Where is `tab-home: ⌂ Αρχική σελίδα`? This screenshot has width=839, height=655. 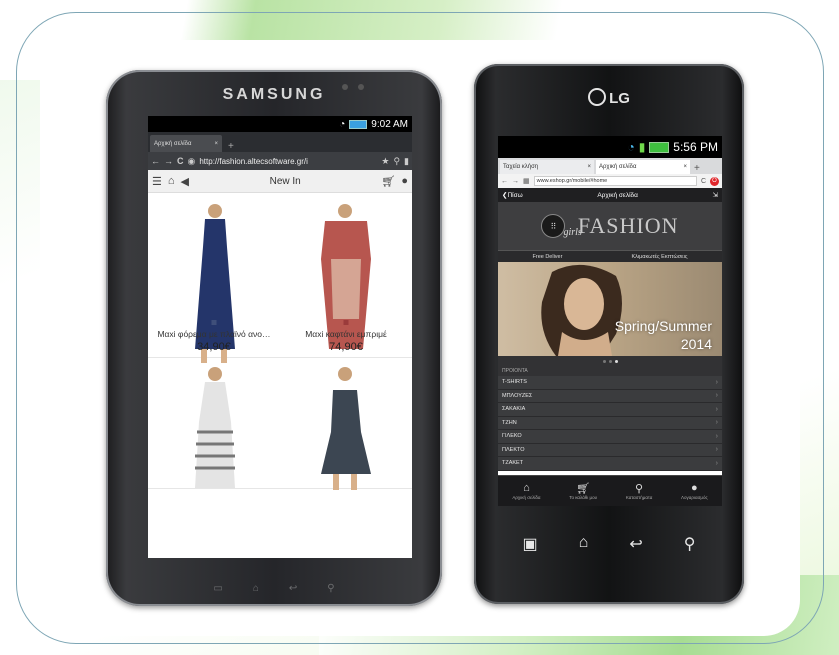
tab-home: ⌂ Αρχική σελίδα is located at coordinates (526, 491).